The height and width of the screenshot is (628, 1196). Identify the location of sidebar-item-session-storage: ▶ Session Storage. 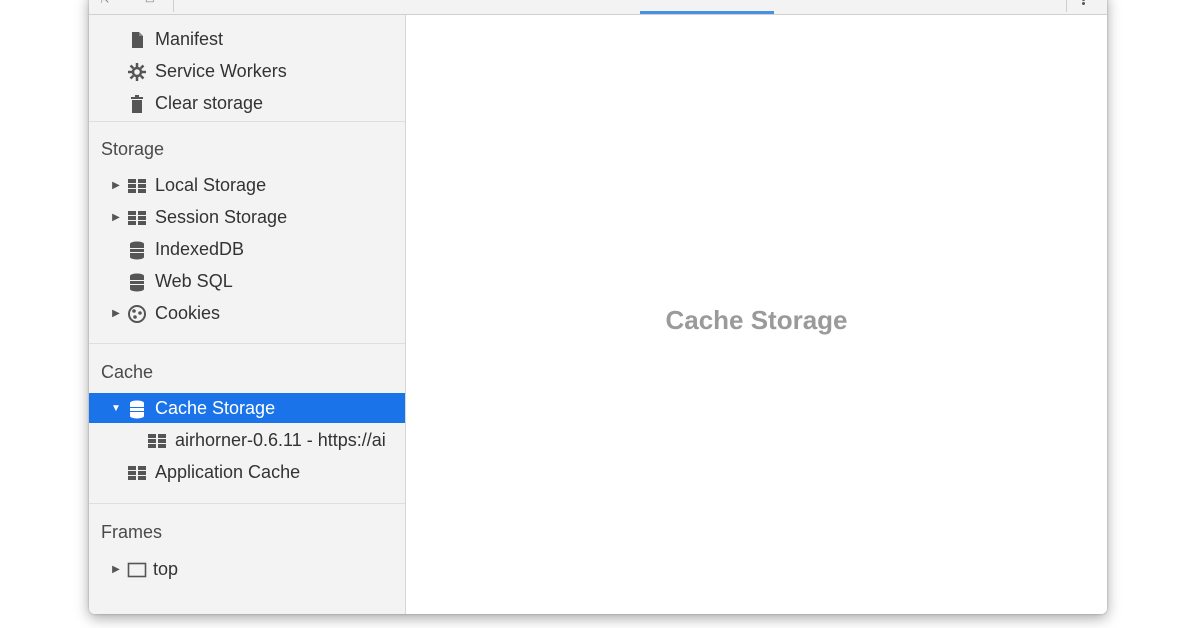
(247, 217).